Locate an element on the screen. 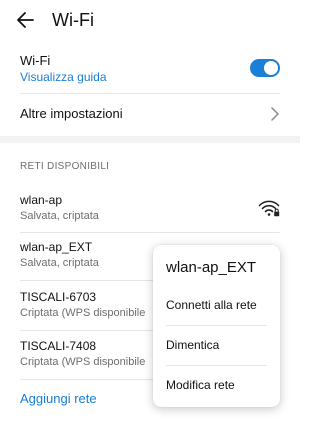  network-name: TISCALI-6703 is located at coordinates (58, 297).